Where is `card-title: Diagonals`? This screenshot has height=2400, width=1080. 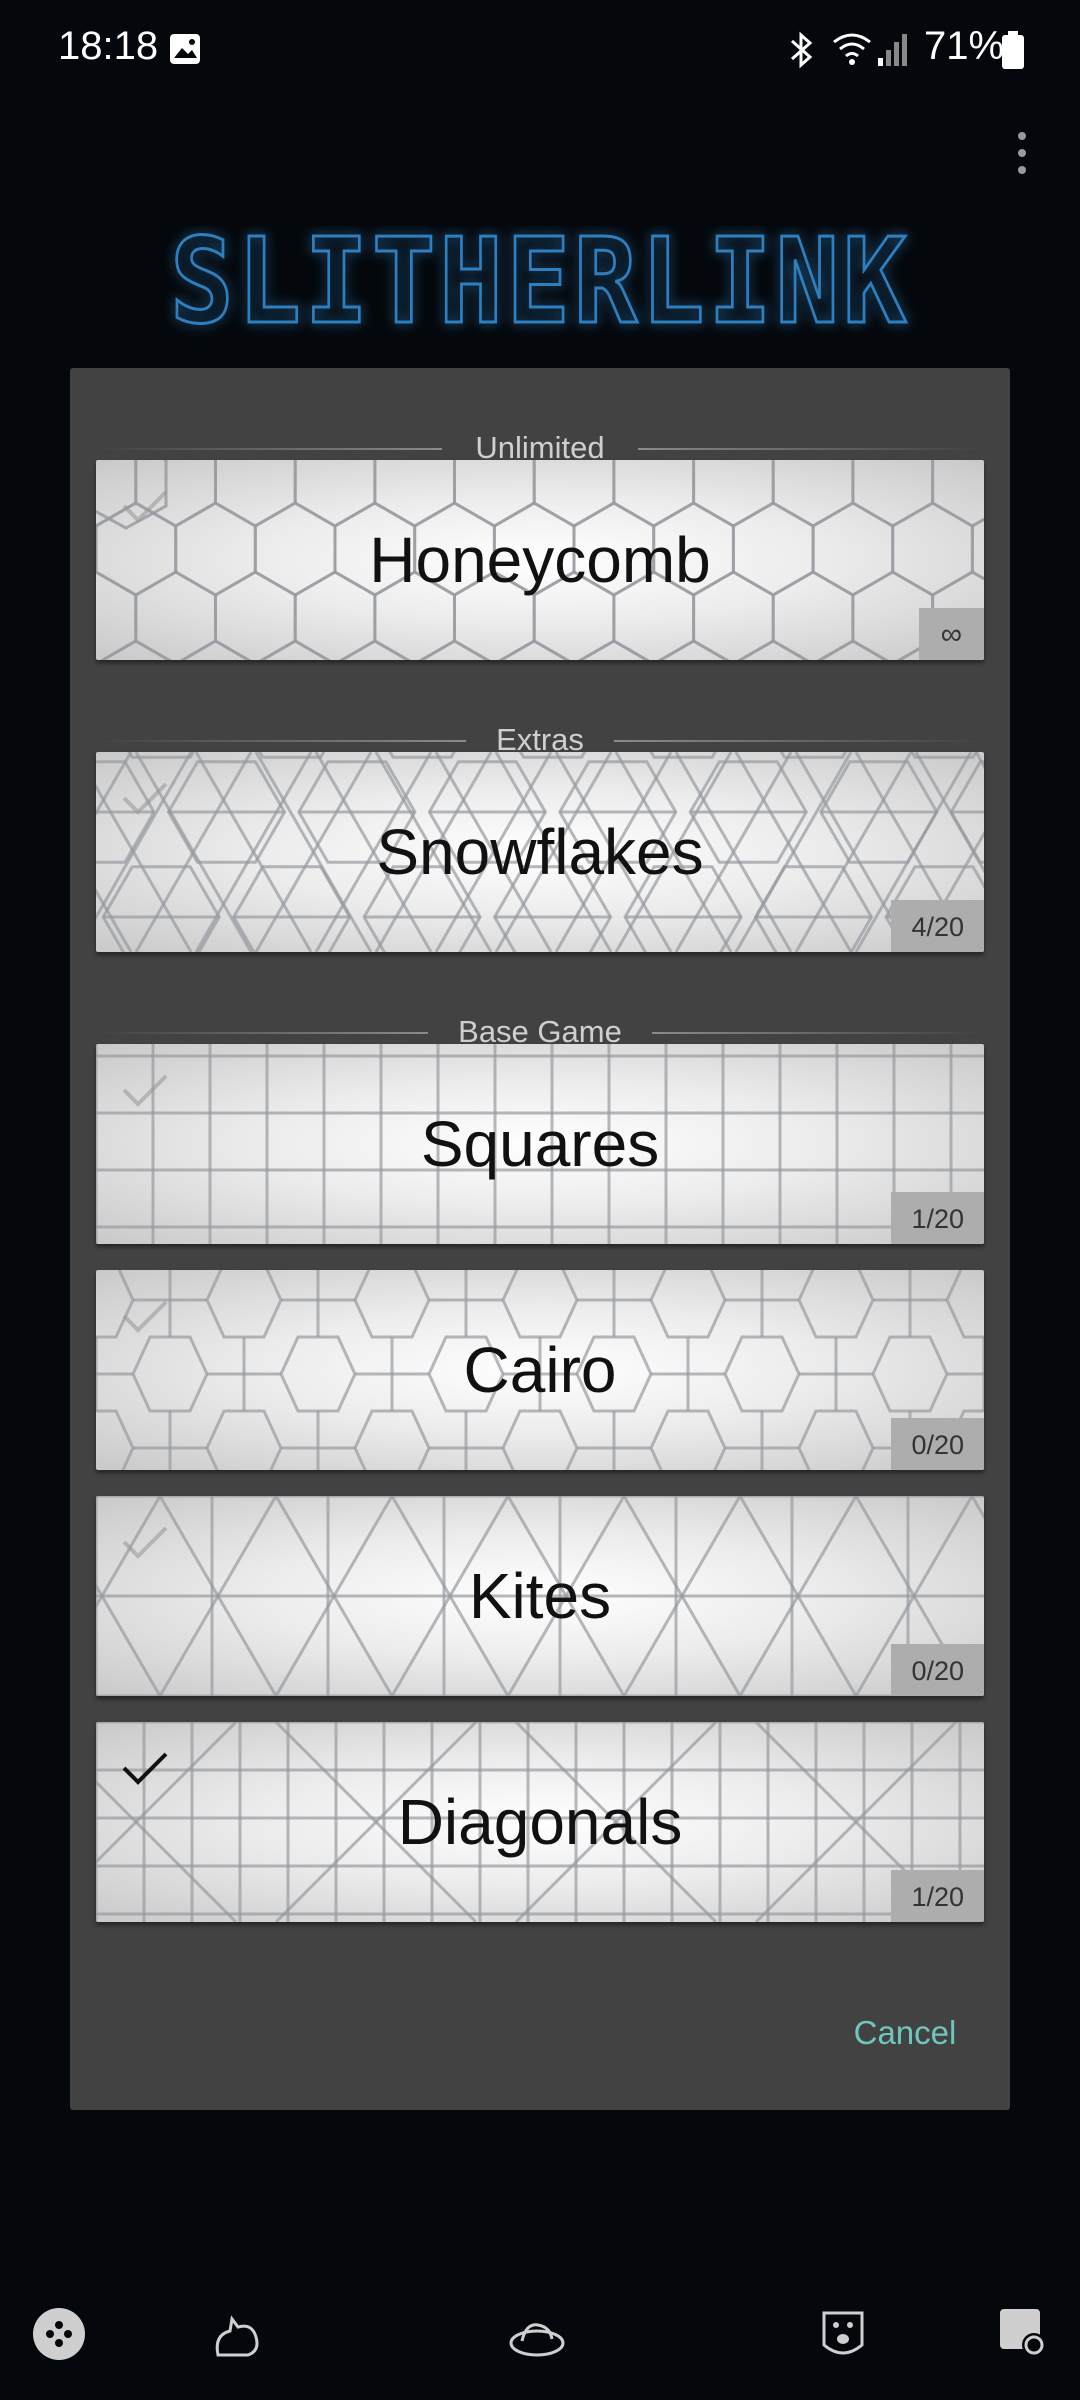
card-title: Diagonals is located at coordinates (540, 1822).